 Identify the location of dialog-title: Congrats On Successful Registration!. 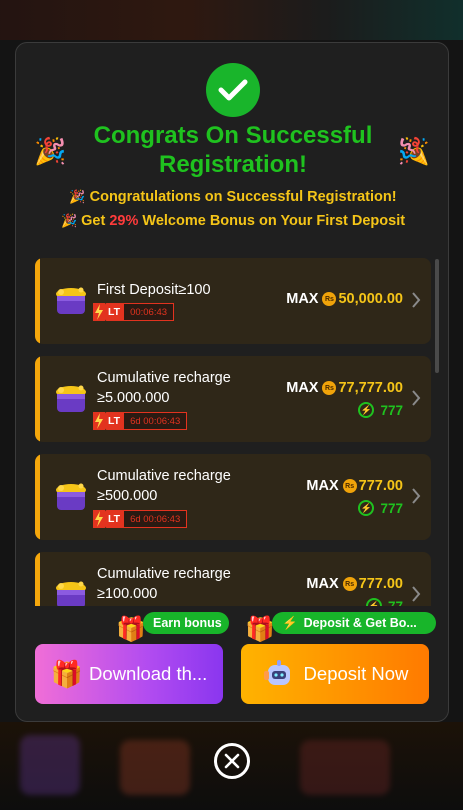
(233, 150).